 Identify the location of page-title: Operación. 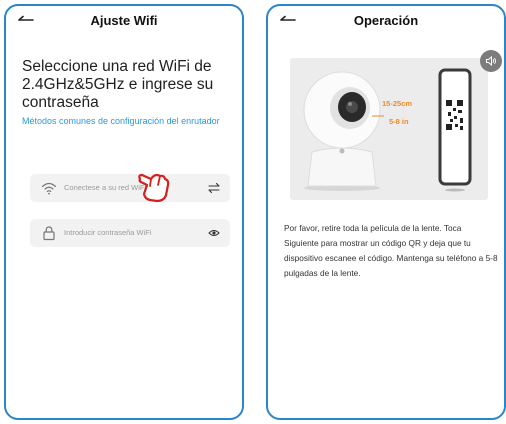
(386, 20).